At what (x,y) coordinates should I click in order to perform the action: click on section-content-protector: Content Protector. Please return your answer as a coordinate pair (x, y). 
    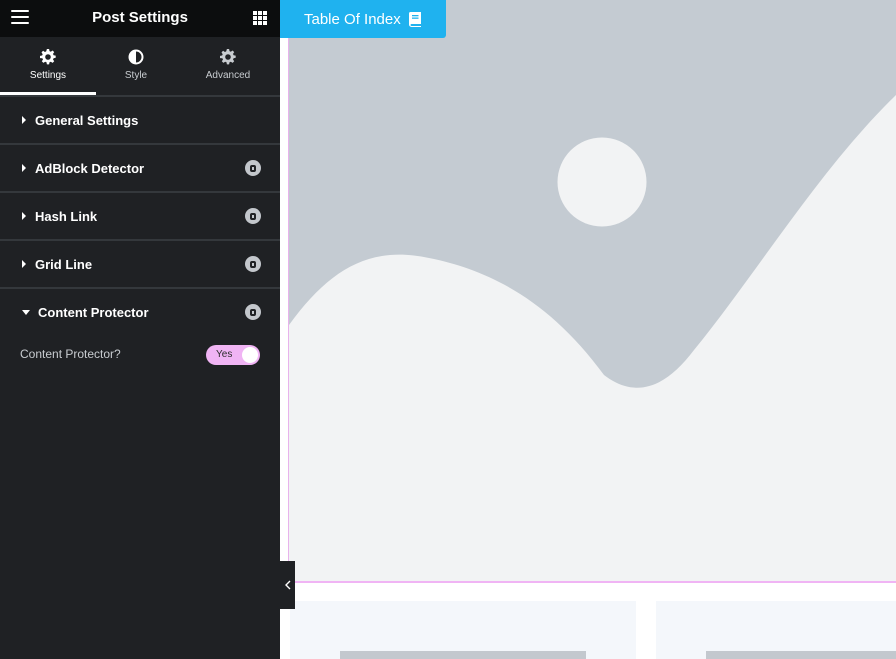
    Looking at the image, I should click on (140, 311).